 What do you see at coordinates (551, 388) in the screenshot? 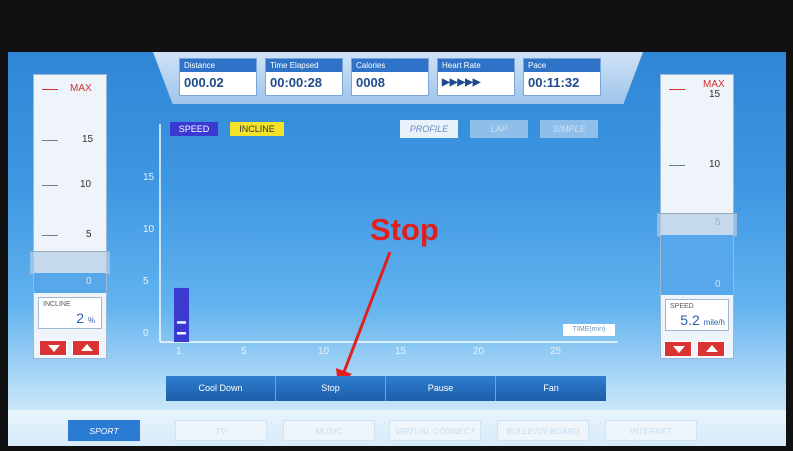
I see `fan-button: Fan` at bounding box center [551, 388].